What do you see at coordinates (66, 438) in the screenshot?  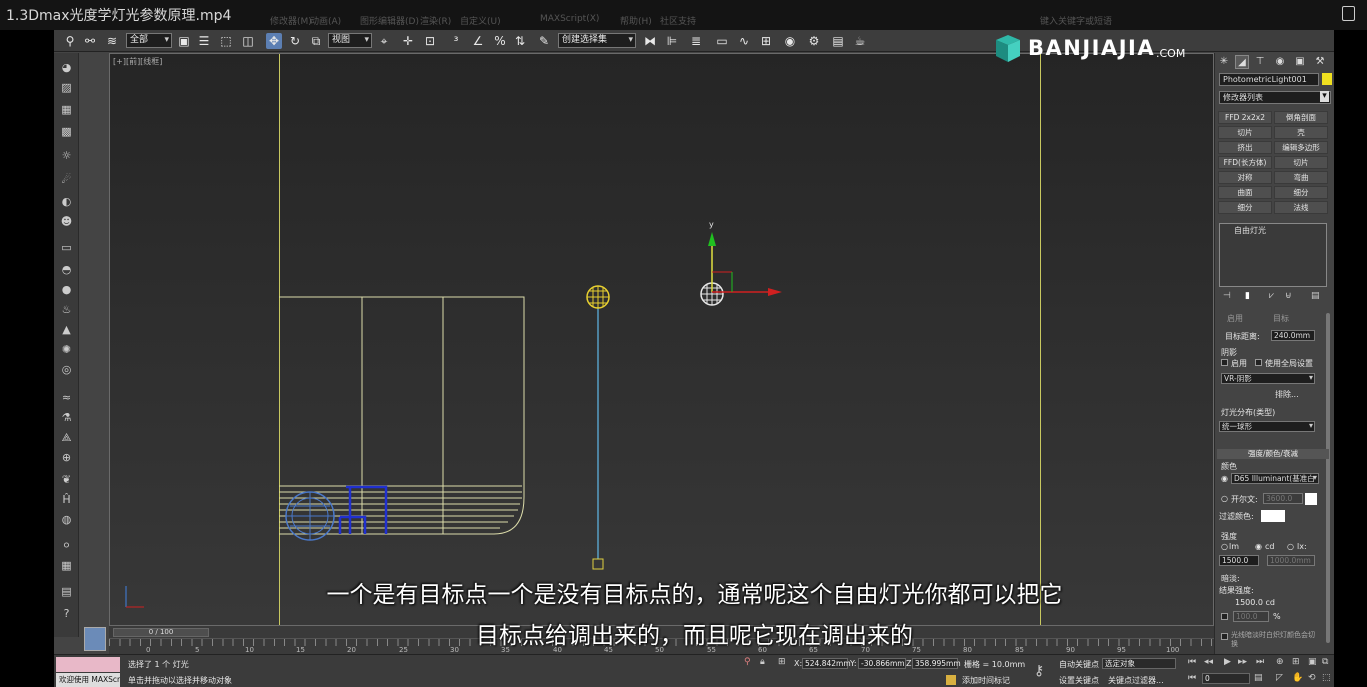 I see `mesh-icon: ⟁` at bounding box center [66, 438].